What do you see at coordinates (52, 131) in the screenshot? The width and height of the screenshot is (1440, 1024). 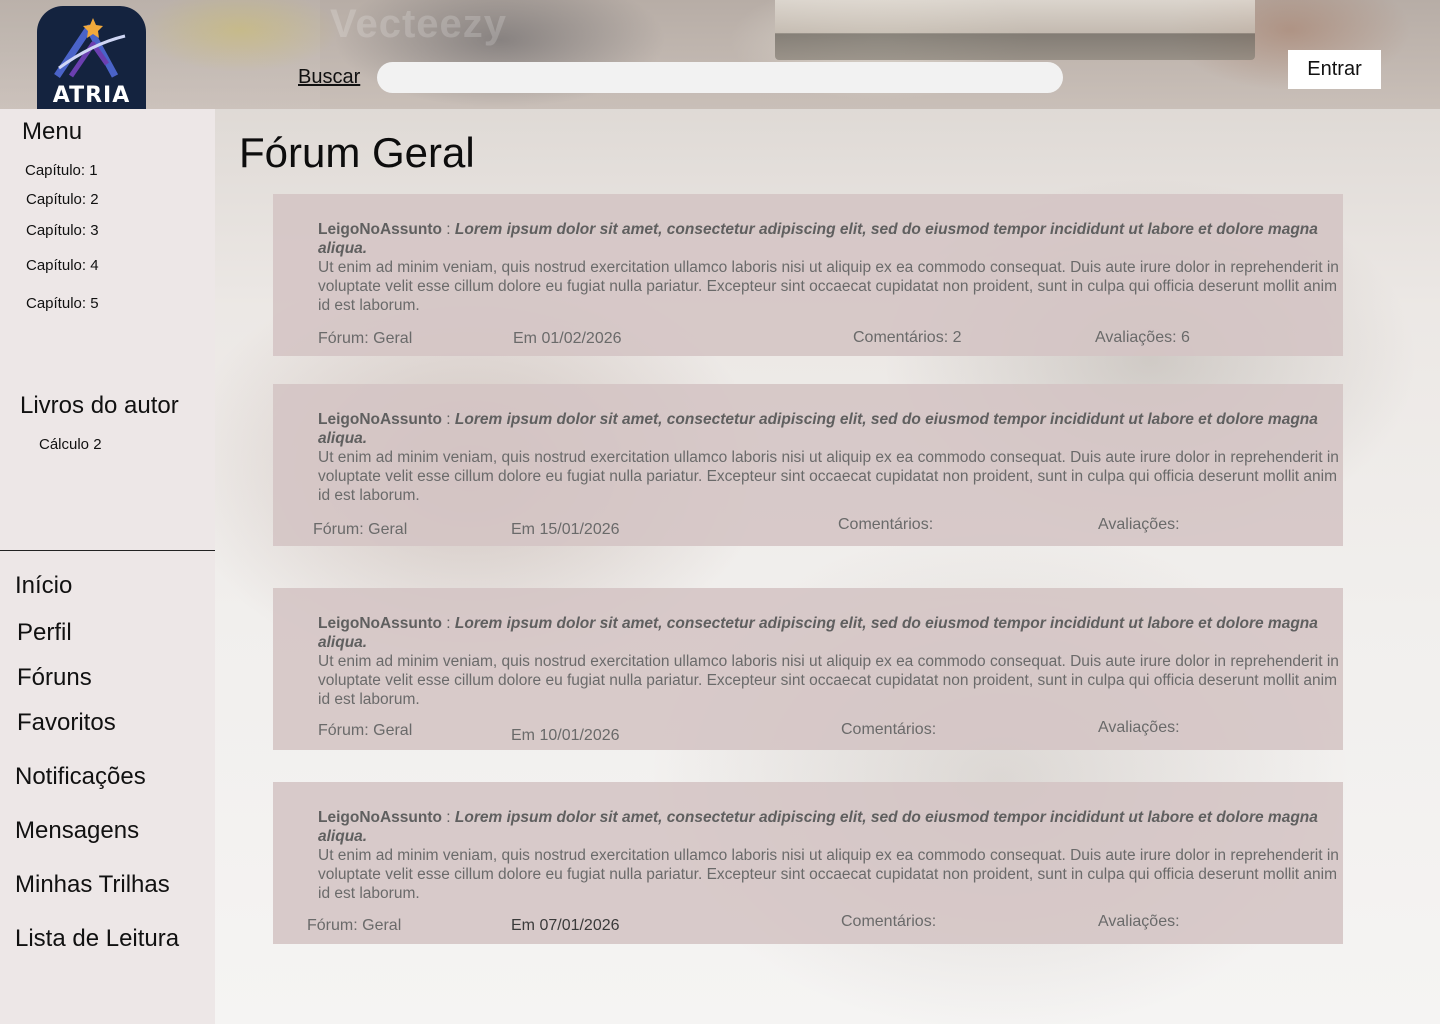 I see `menu-title: Menu` at bounding box center [52, 131].